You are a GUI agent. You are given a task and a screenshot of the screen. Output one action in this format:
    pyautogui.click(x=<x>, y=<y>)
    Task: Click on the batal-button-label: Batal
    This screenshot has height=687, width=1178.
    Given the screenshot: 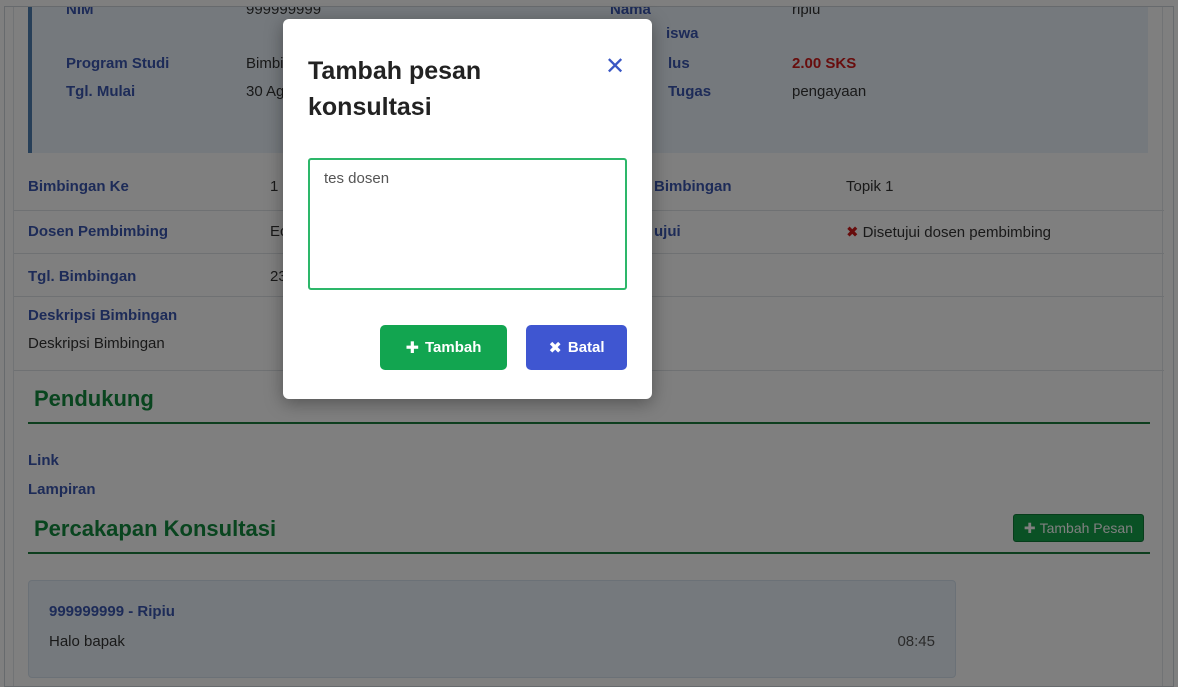 What is the action you would take?
    pyautogui.click(x=586, y=347)
    